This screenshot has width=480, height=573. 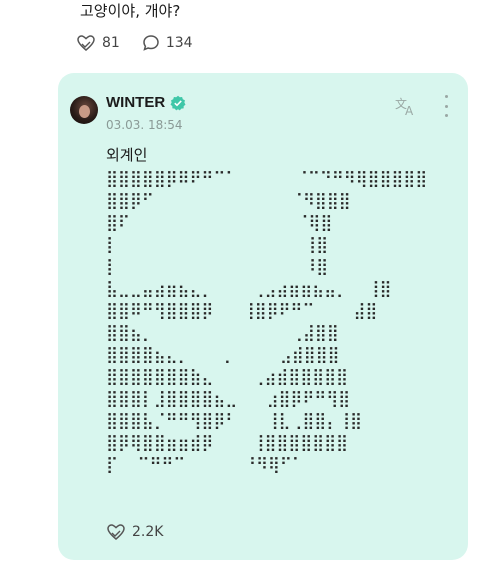 I want to click on like-count: 81, so click(x=111, y=43).